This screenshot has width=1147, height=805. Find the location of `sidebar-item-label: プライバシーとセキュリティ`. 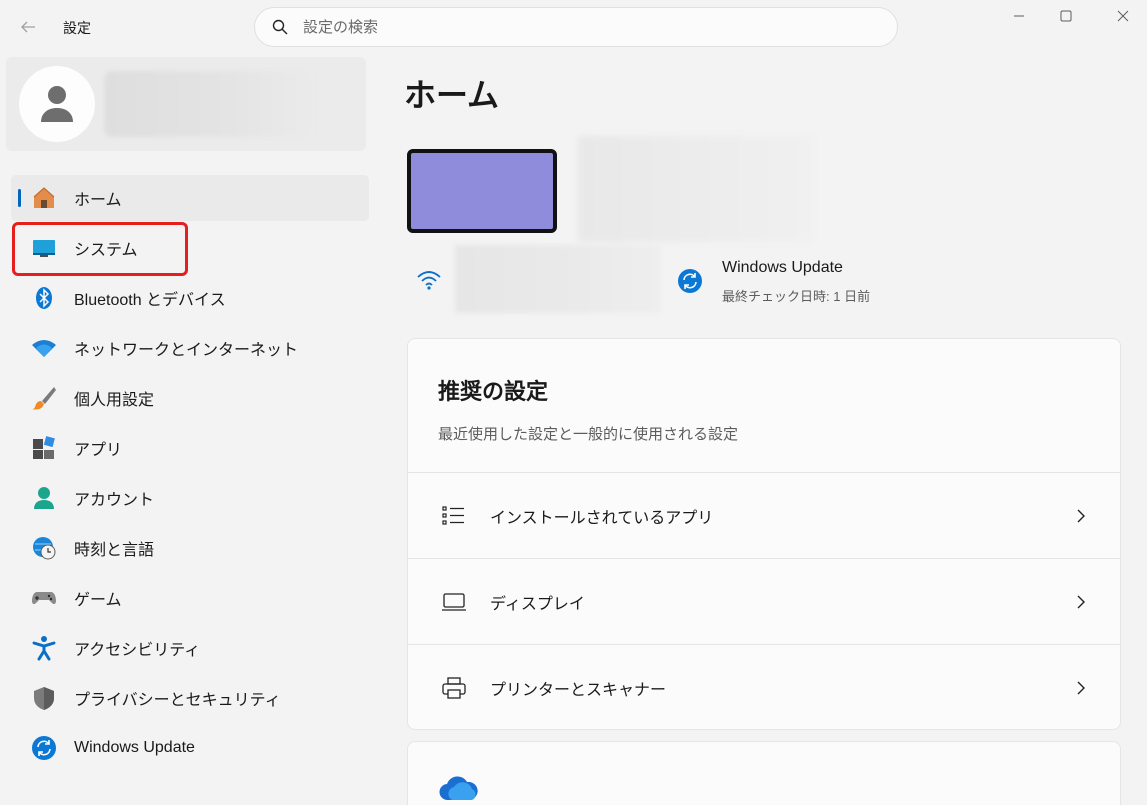

sidebar-item-label: プライバシーとセキュリティ is located at coordinates (177, 700).